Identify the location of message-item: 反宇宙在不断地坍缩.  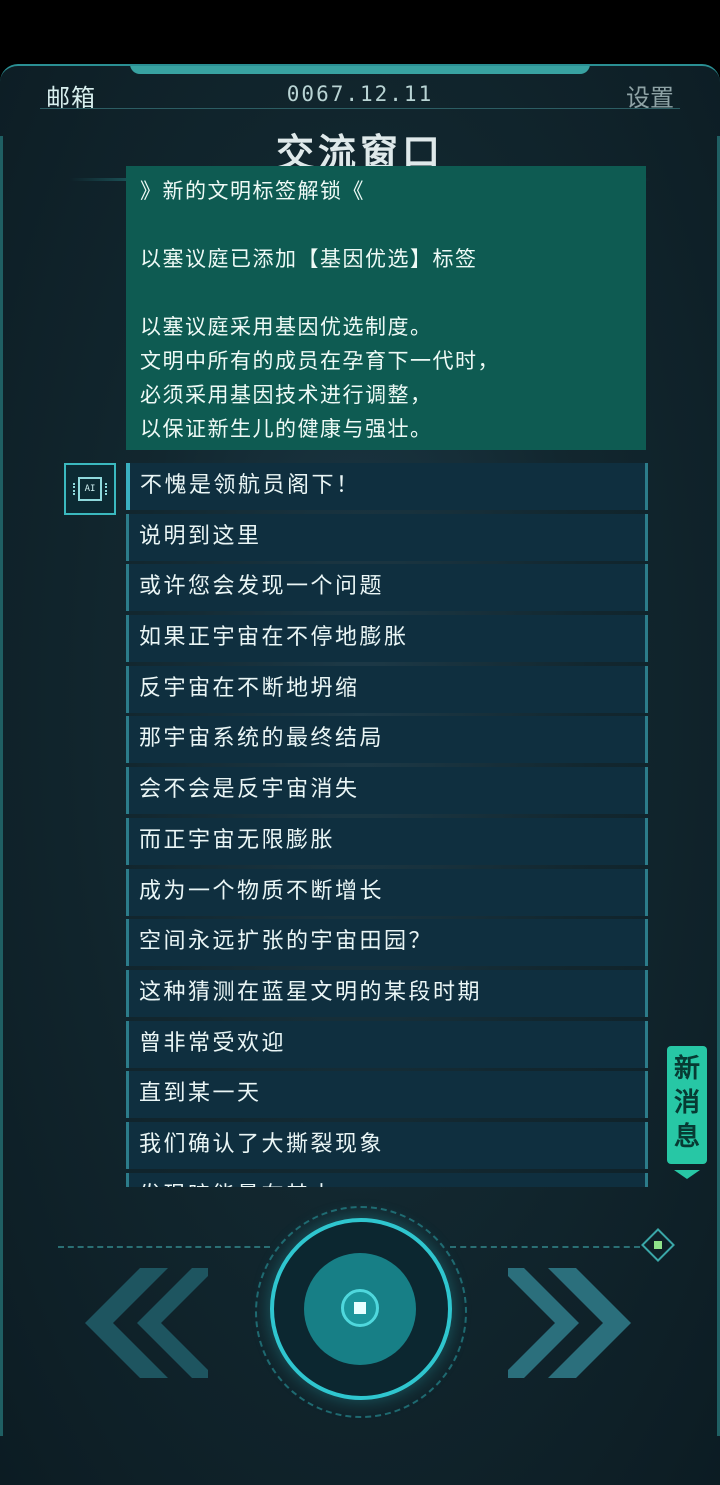
(387, 689).